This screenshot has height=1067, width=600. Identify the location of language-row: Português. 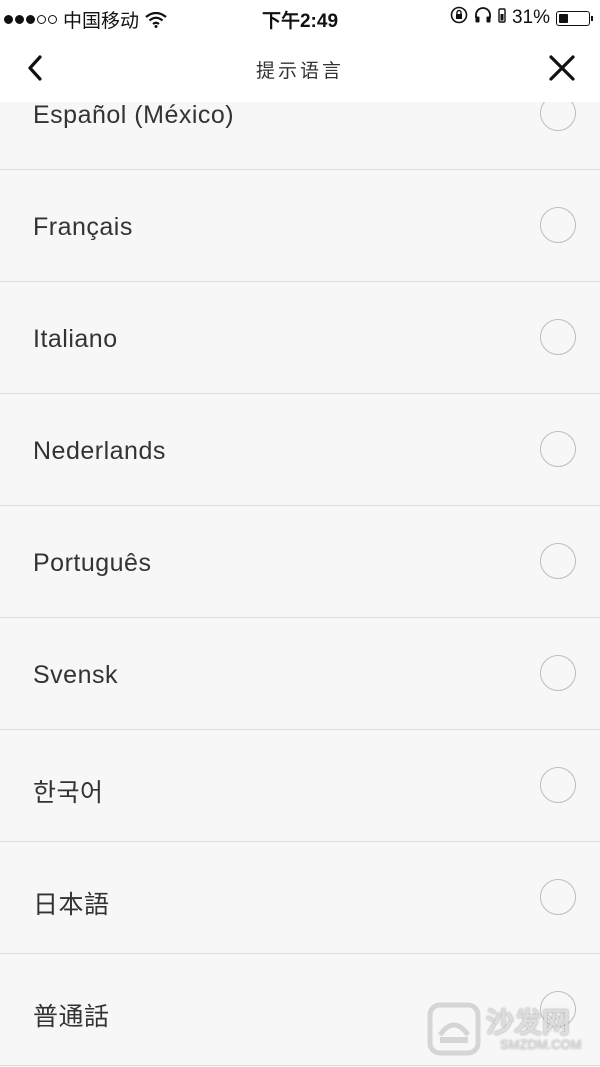
(300, 562).